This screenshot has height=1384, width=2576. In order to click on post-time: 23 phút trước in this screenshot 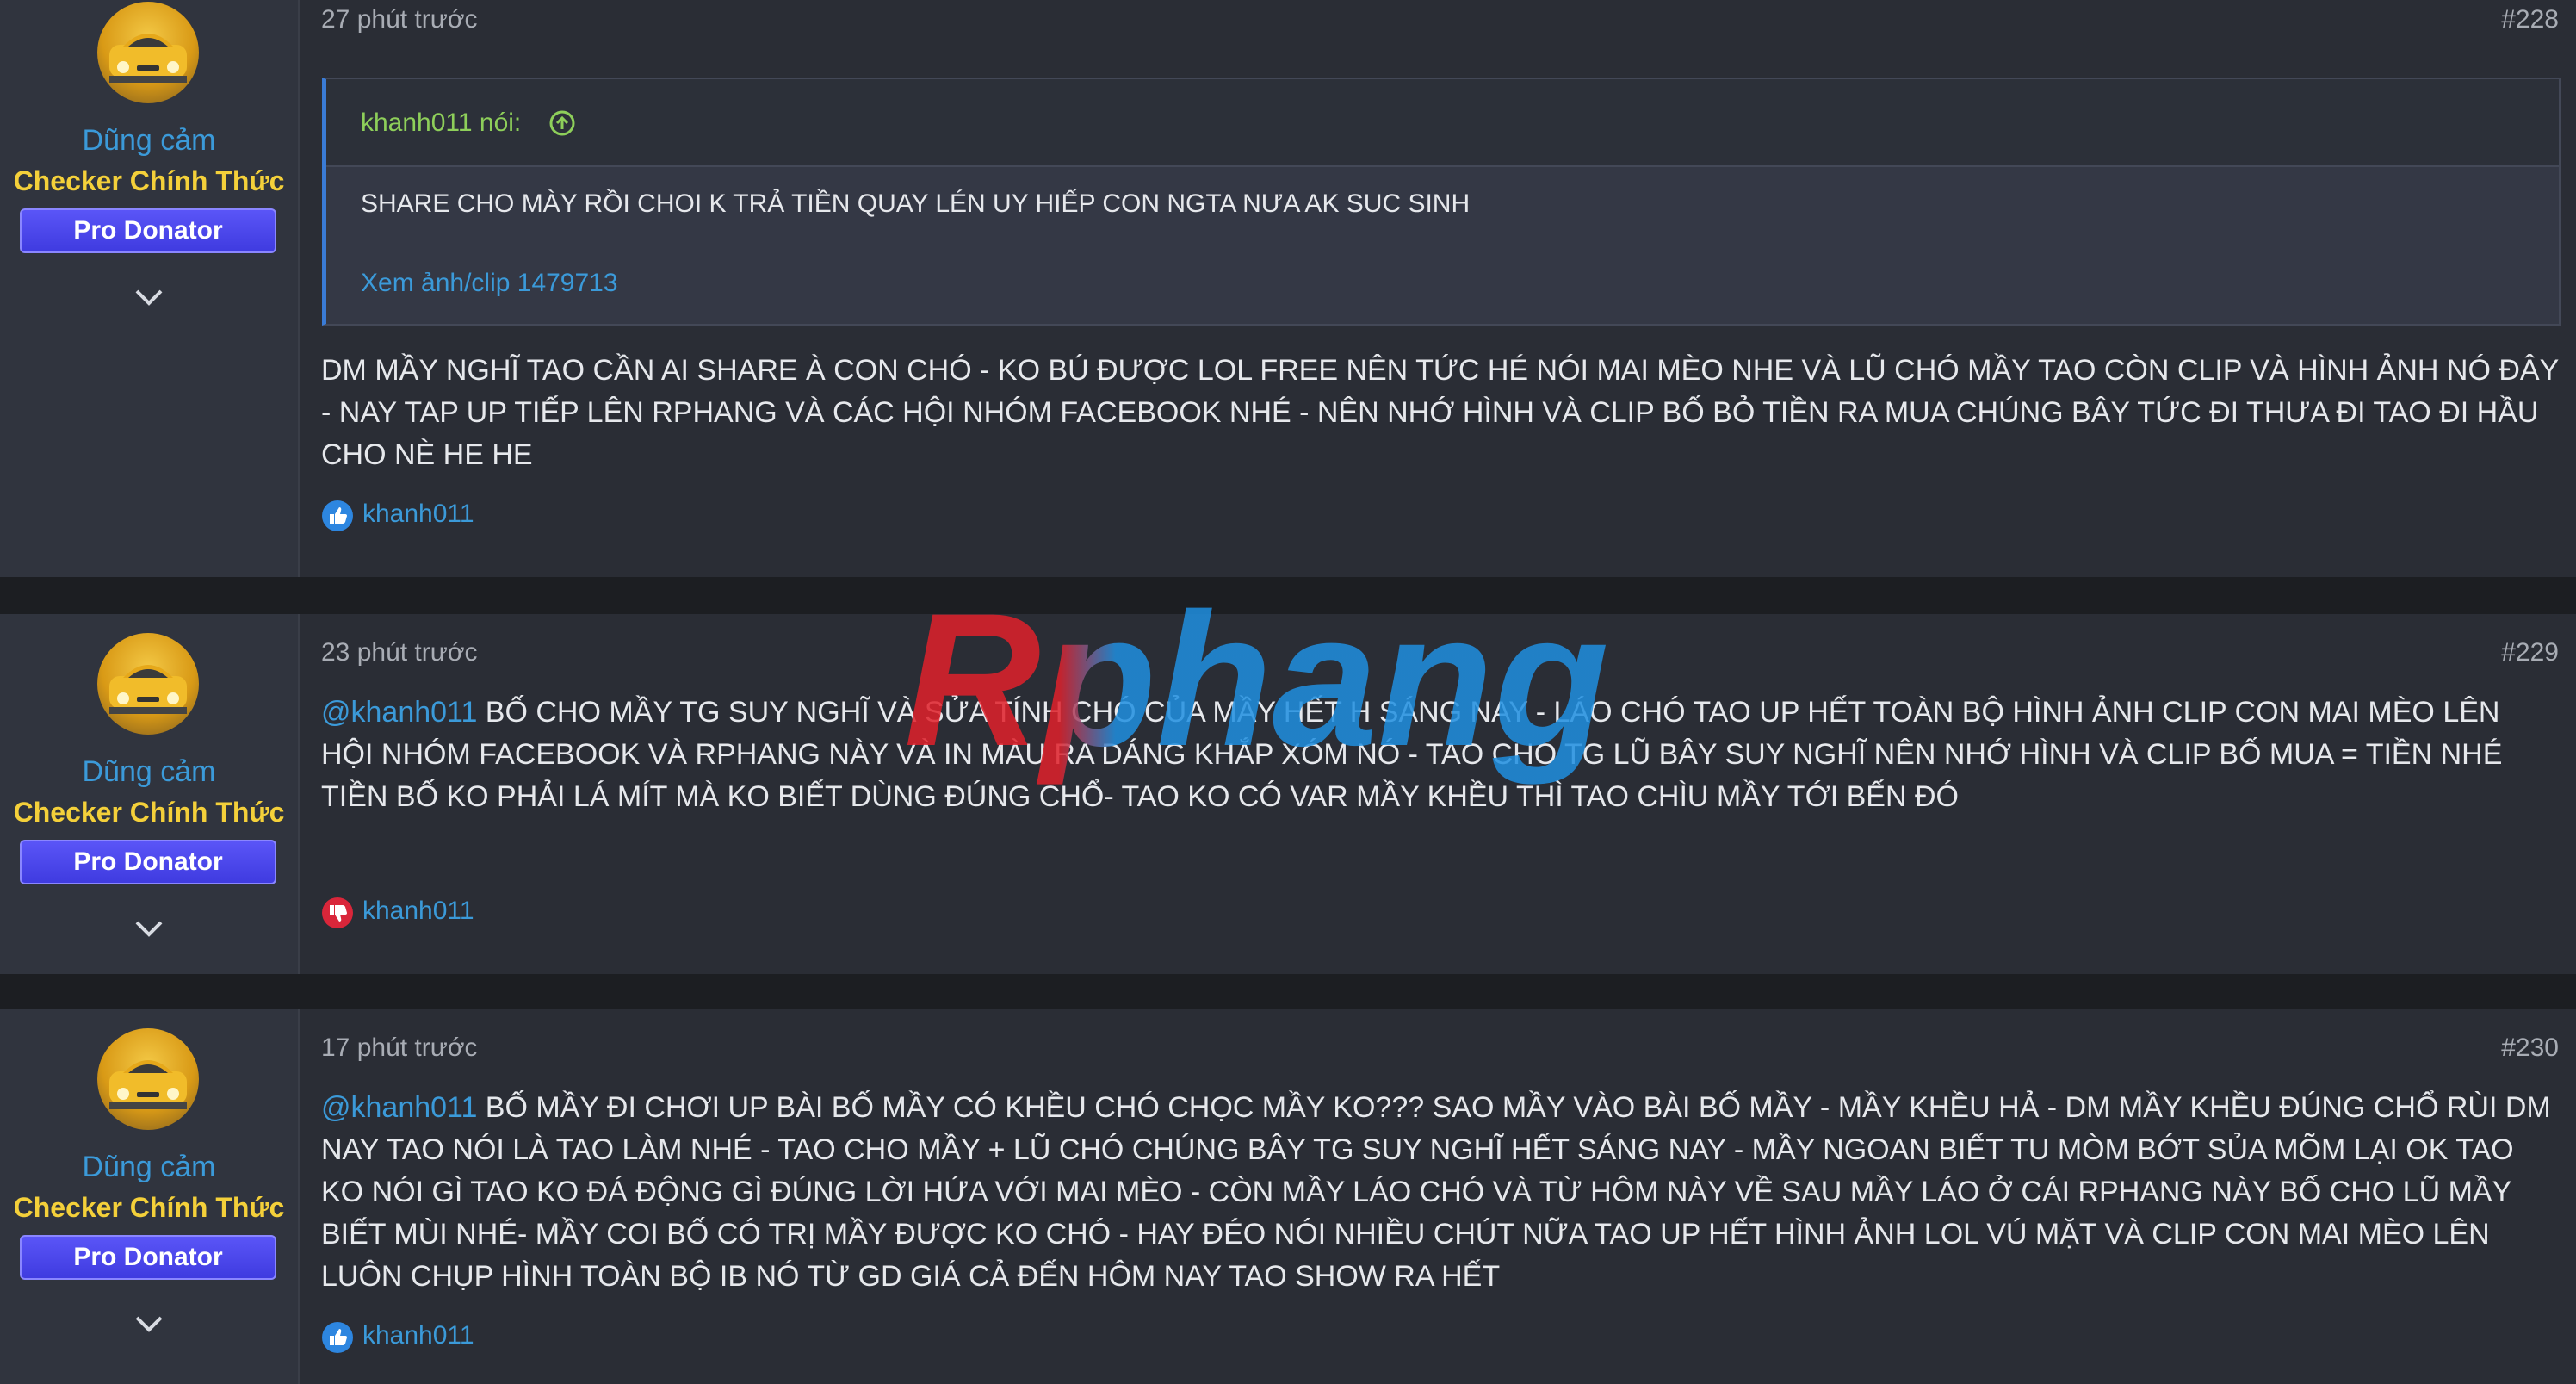, I will do `click(399, 652)`.